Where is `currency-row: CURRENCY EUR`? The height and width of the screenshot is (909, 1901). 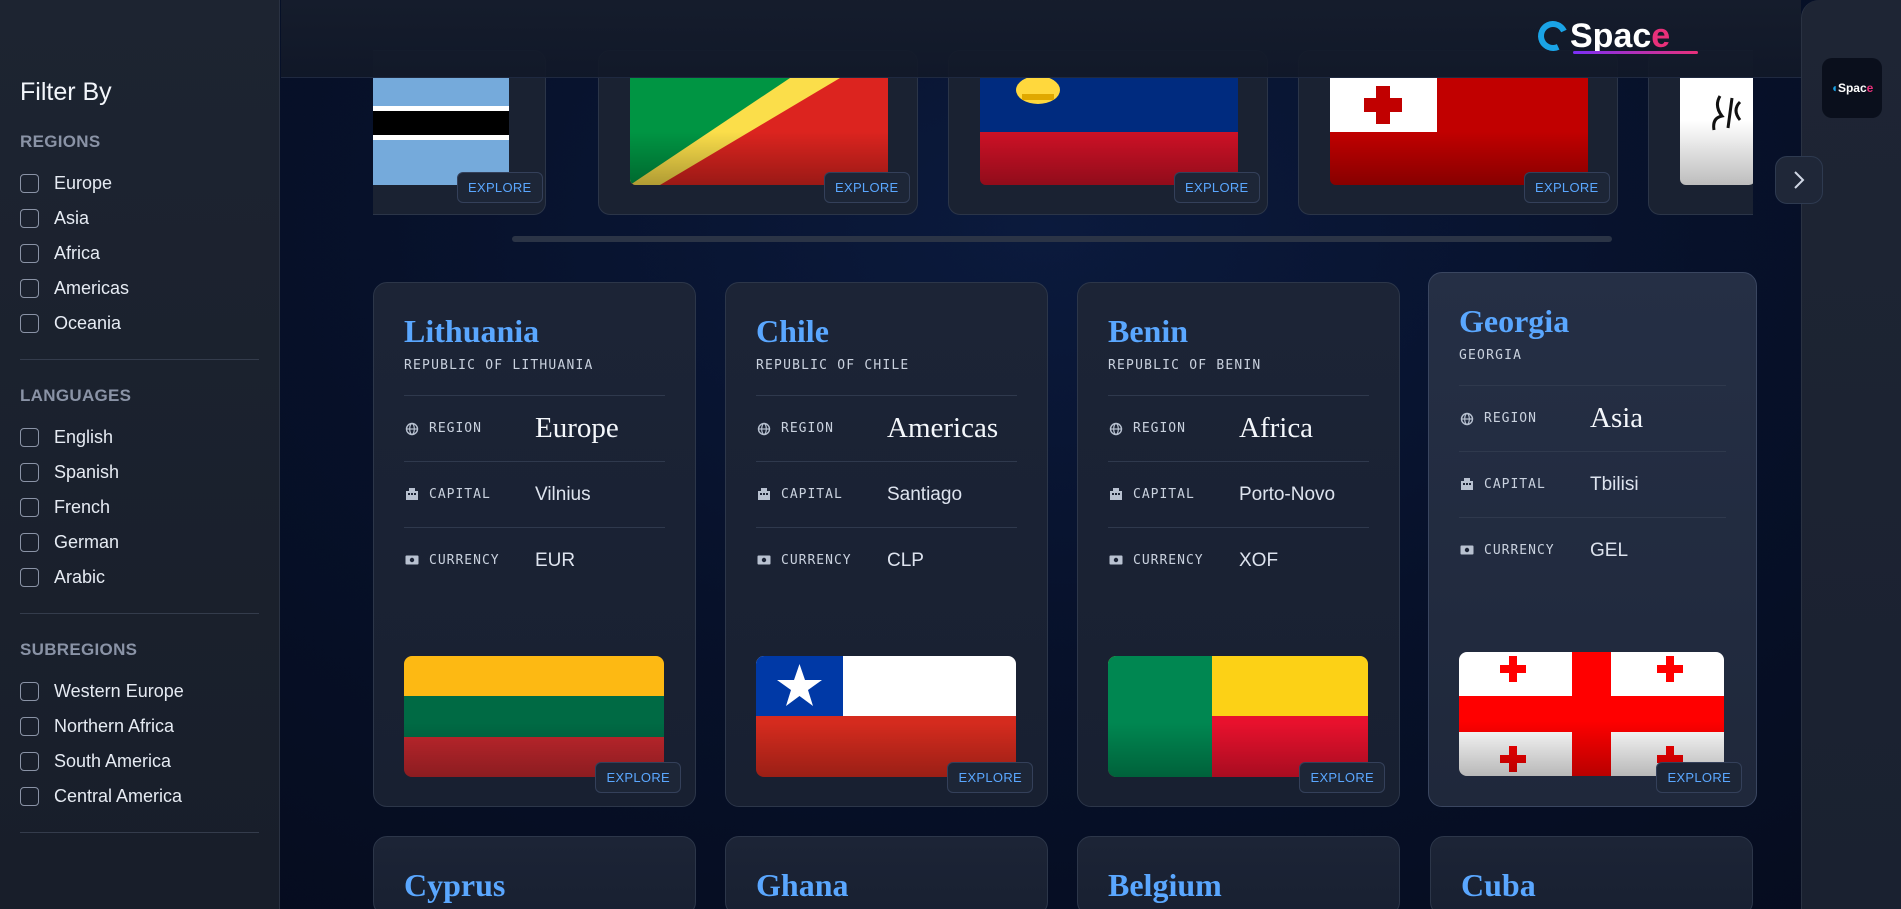 currency-row: CURRENCY EUR is located at coordinates (534, 560).